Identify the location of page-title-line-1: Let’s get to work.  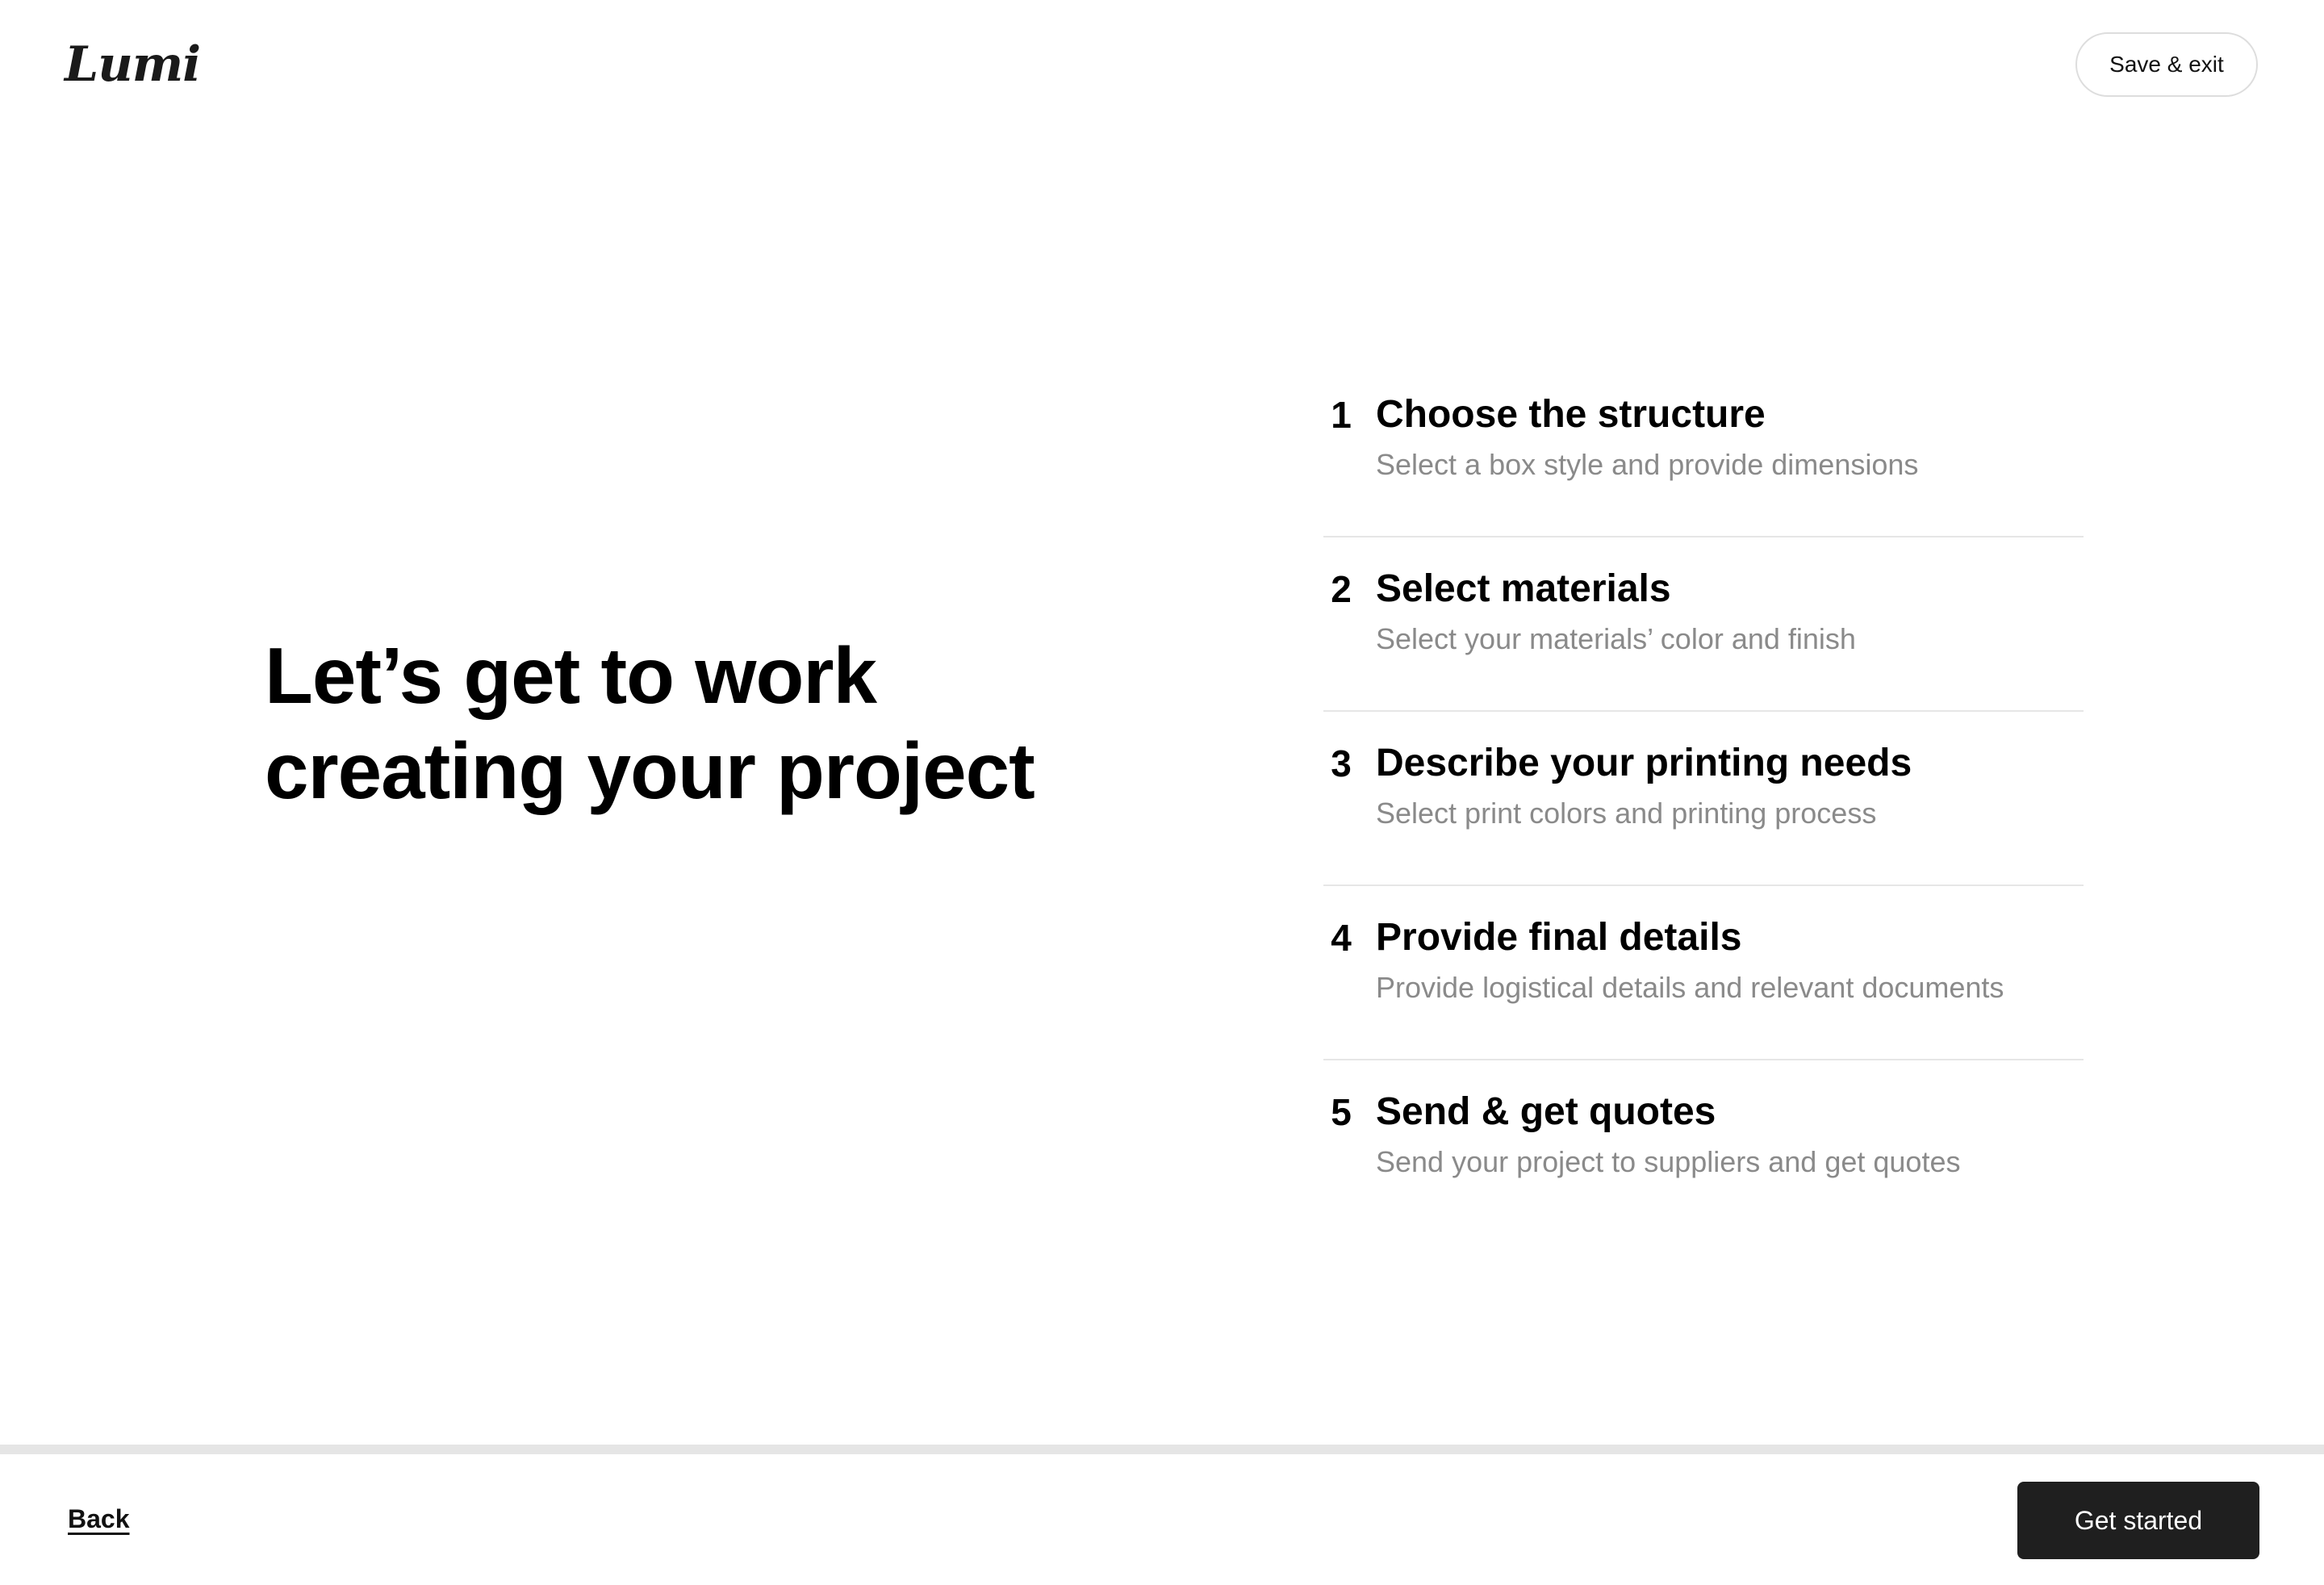
(571, 675).